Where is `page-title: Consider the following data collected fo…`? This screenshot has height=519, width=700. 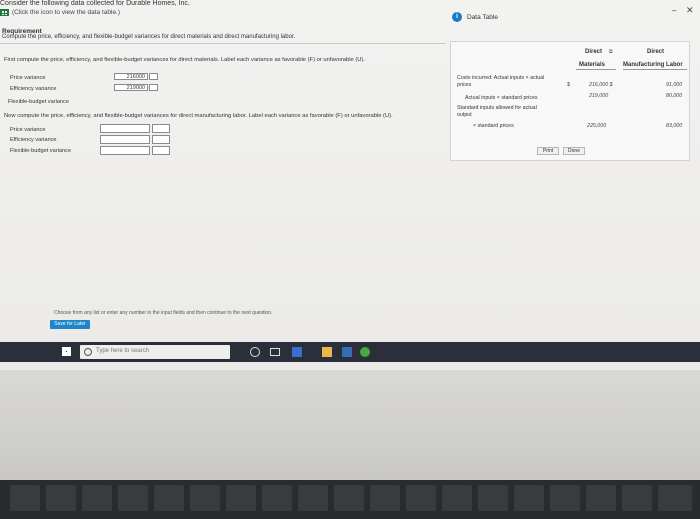 page-title: Consider the following data collected fo… is located at coordinates (95, 3).